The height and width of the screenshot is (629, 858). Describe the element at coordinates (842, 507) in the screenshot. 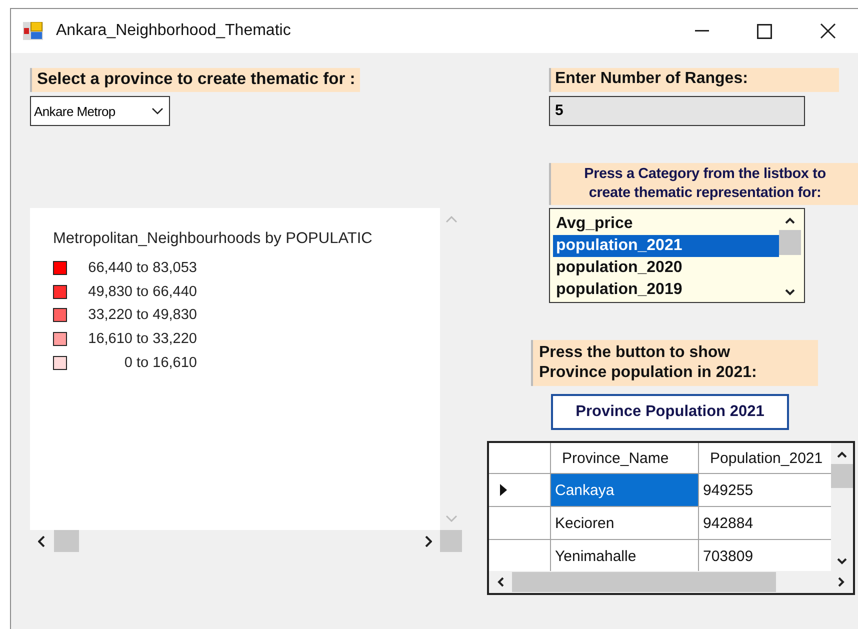

I see `vertical-scrollbar` at that location.